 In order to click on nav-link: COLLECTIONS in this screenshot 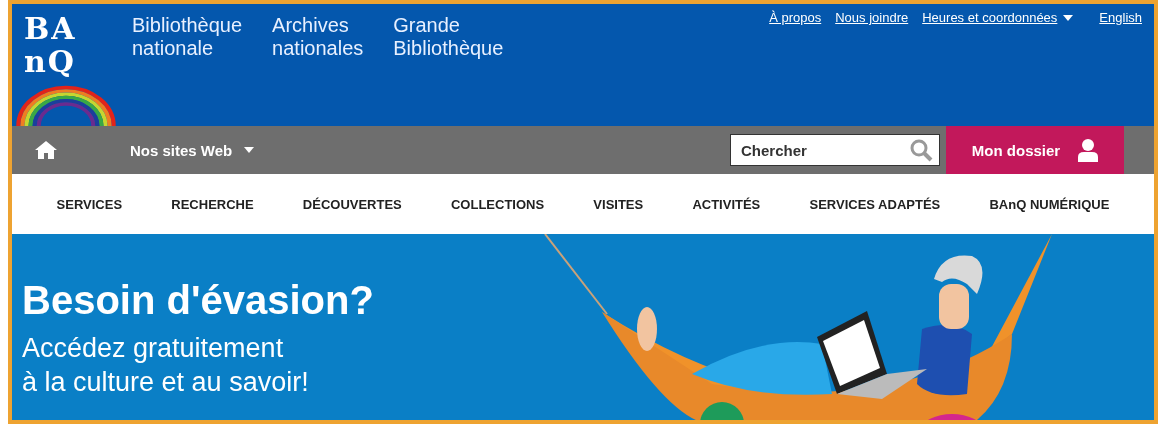, I will do `click(498, 204)`.